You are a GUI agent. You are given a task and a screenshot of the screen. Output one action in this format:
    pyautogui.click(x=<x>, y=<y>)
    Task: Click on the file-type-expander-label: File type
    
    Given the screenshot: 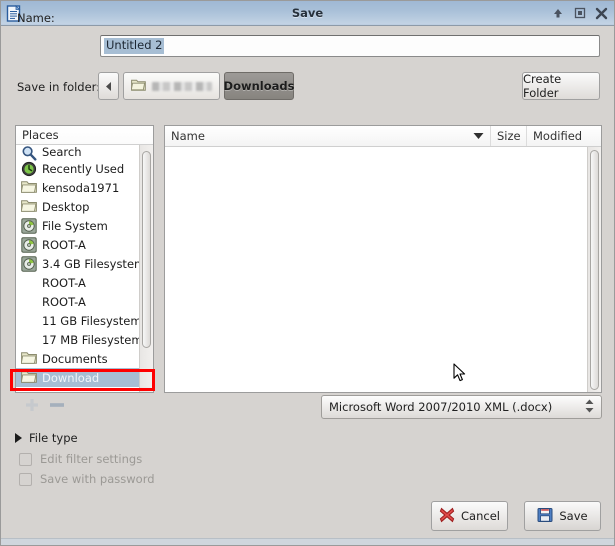 What is the action you would take?
    pyautogui.click(x=53, y=438)
    